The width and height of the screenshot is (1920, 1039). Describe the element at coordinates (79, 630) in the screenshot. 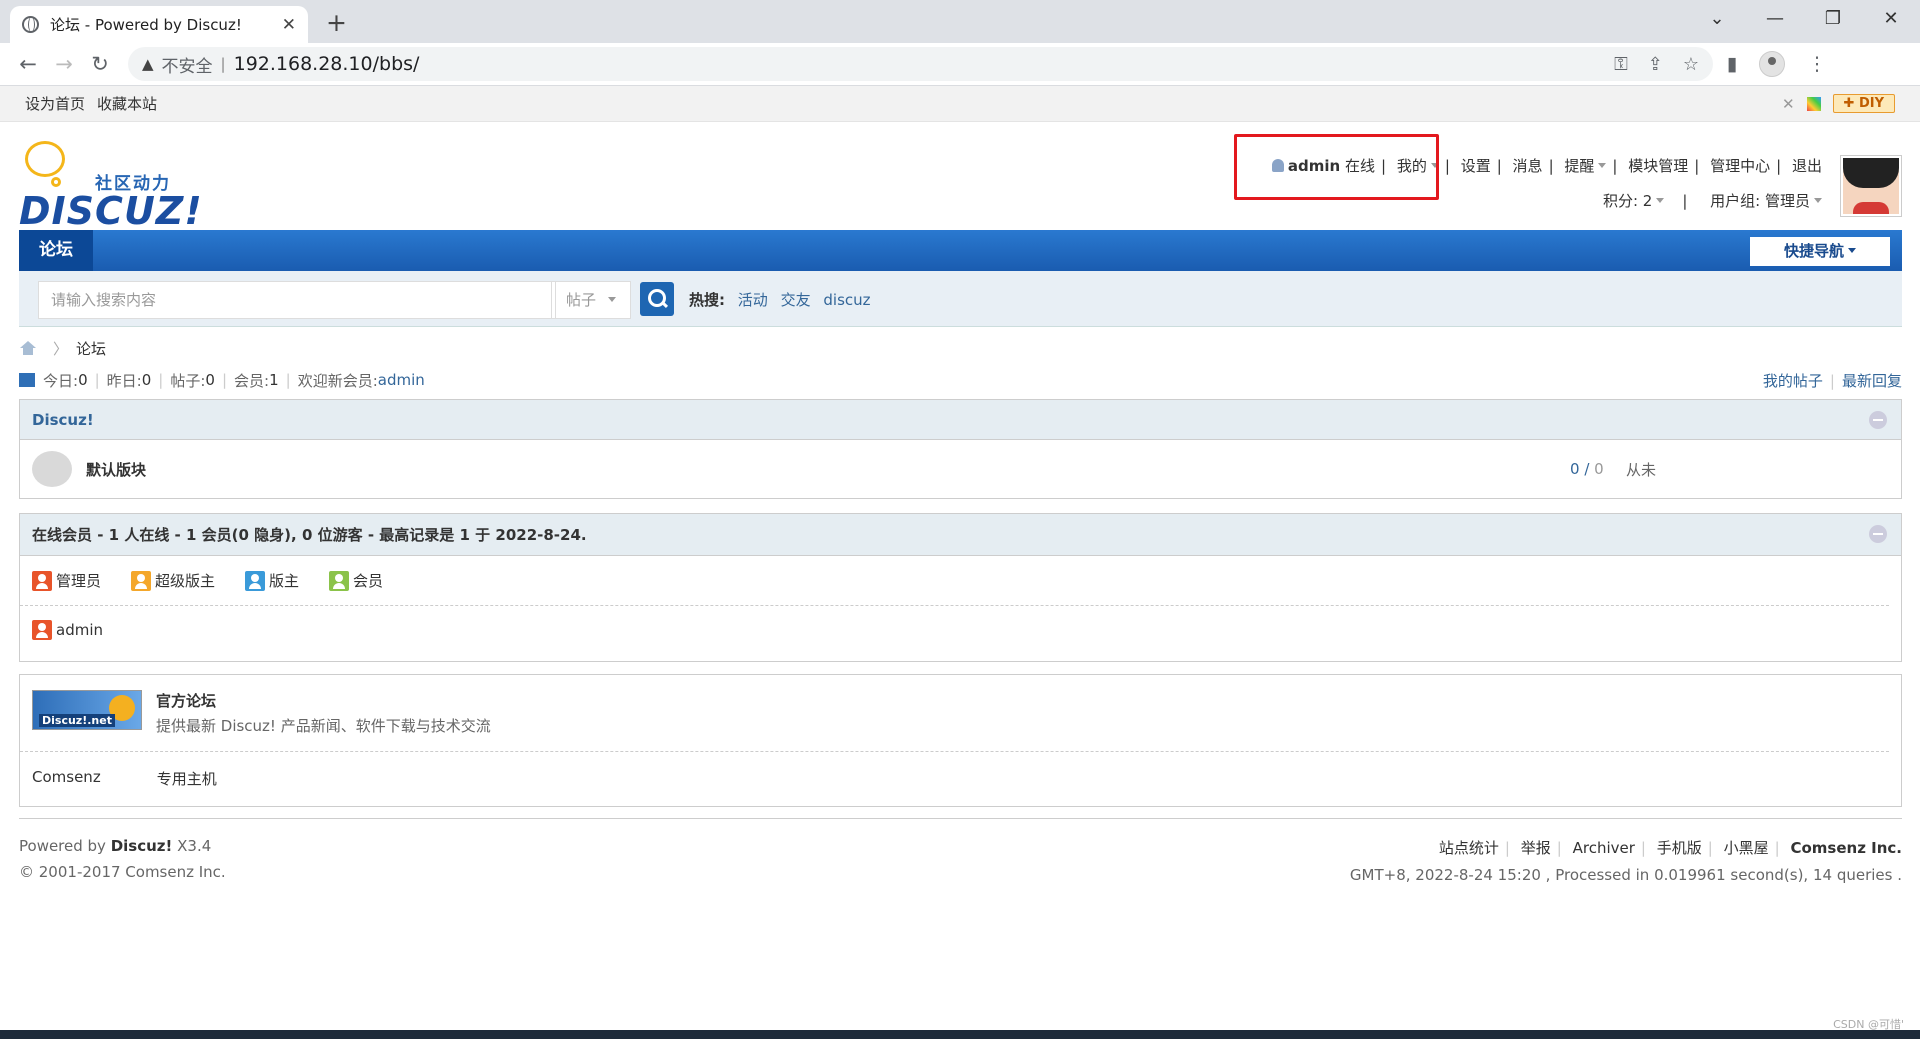

I see `online-user-link: admin` at that location.